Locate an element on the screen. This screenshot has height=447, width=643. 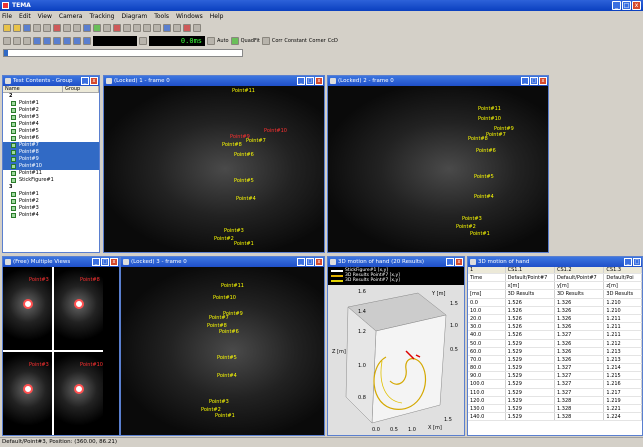
frame-slider is located at coordinates (123, 53).